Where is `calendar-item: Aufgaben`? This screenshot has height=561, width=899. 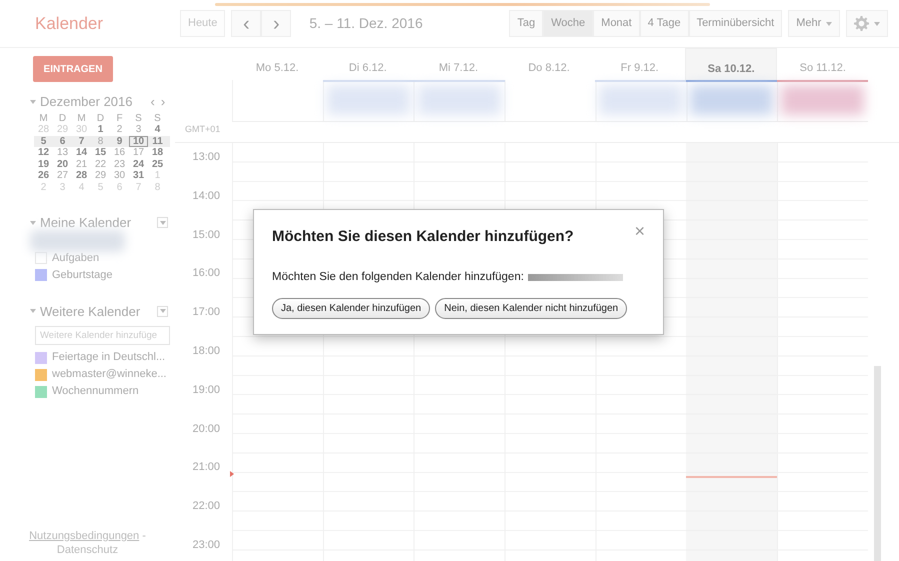 calendar-item: Aufgaben is located at coordinates (105, 258).